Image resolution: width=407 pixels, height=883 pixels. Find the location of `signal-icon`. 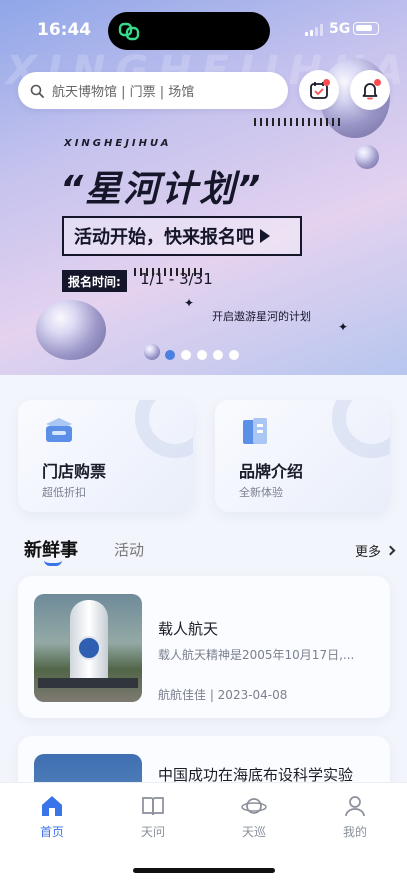

signal-icon is located at coordinates (314, 30).